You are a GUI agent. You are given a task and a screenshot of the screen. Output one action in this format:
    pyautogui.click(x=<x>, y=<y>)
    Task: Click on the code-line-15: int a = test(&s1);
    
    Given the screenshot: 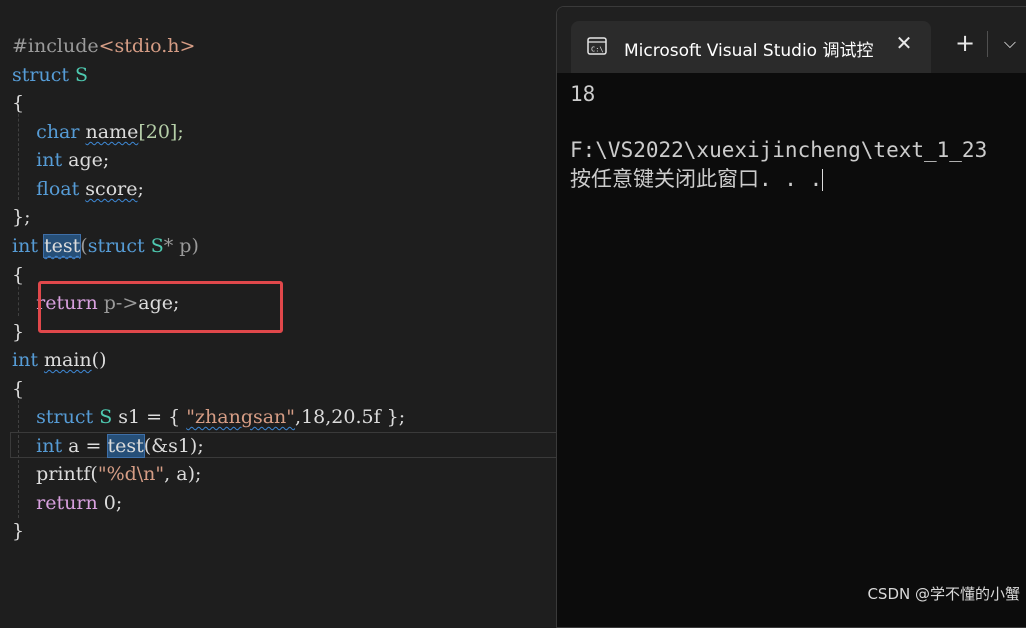 What is the action you would take?
    pyautogui.click(x=108, y=446)
    